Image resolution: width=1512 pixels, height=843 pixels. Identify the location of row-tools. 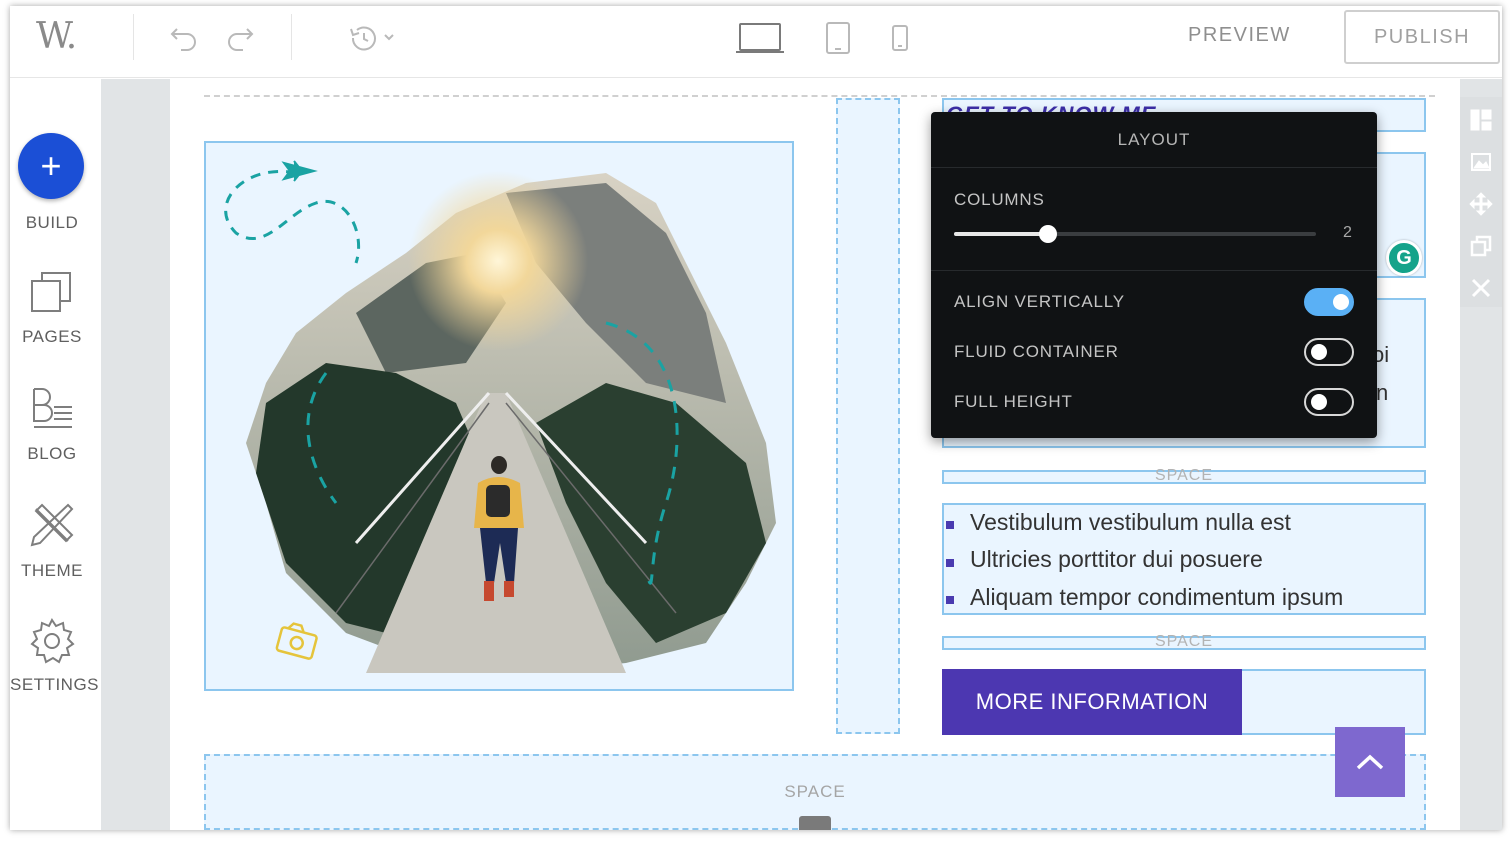
(1481, 202).